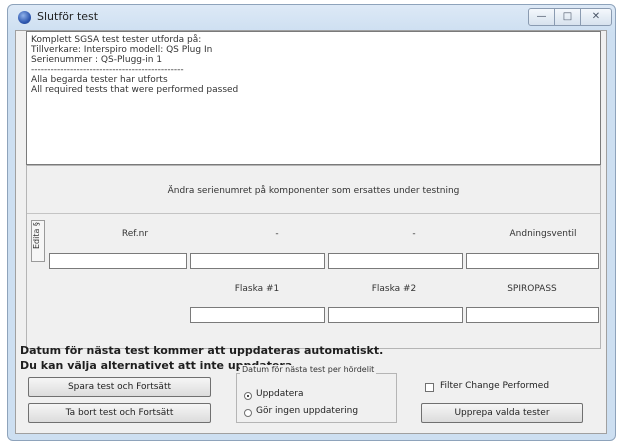  Describe the element at coordinates (495, 386) in the screenshot. I see `filter-change-label: Filter Change Performed` at that location.